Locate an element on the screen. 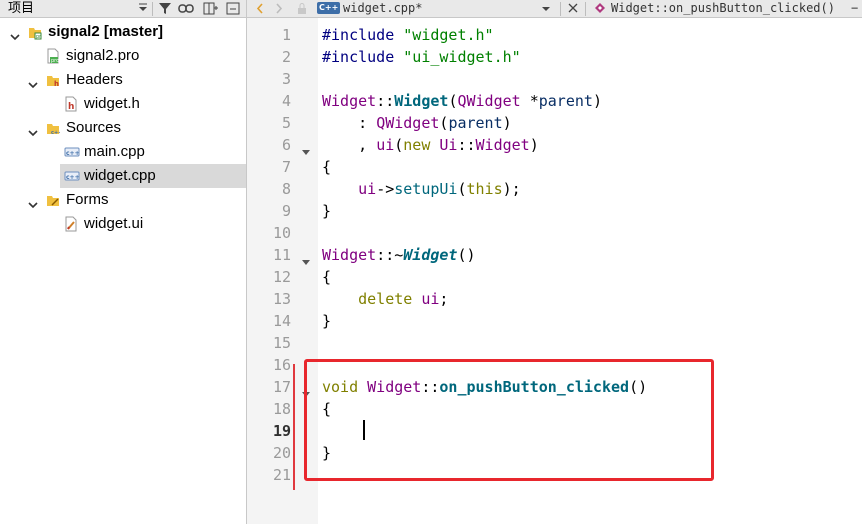  code-token: ); is located at coordinates (511, 189).